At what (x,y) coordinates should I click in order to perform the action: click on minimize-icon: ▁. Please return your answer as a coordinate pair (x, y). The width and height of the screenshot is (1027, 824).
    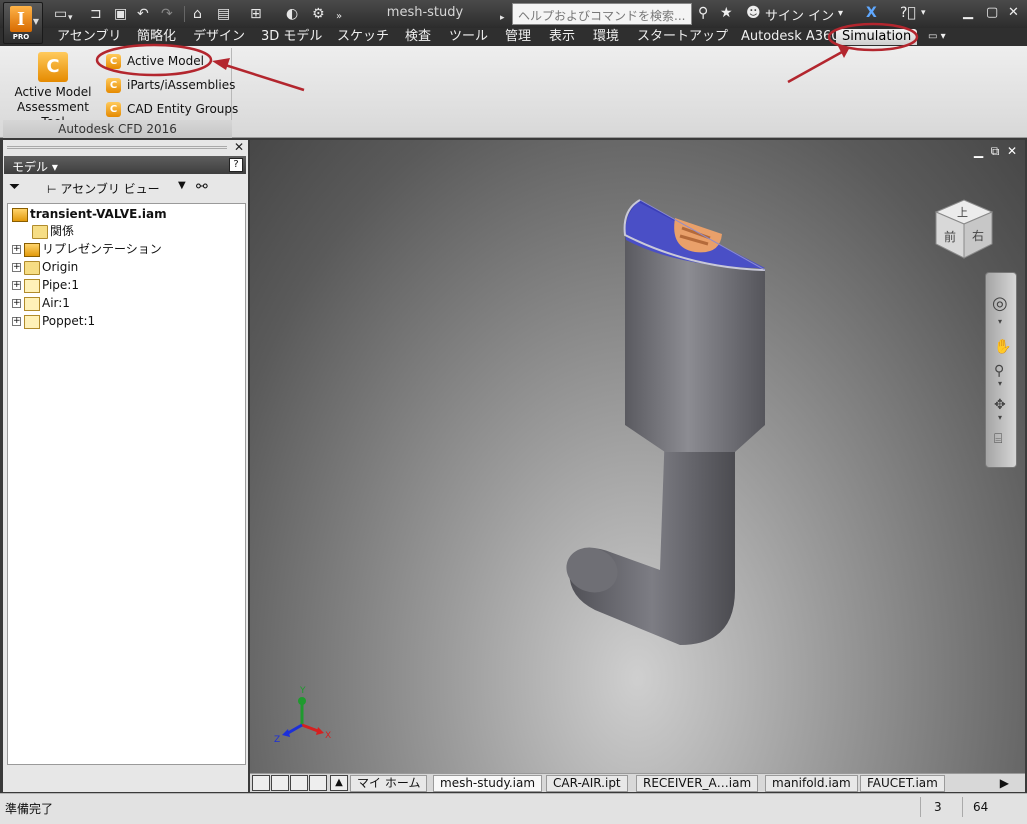
    Looking at the image, I should click on (968, 12).